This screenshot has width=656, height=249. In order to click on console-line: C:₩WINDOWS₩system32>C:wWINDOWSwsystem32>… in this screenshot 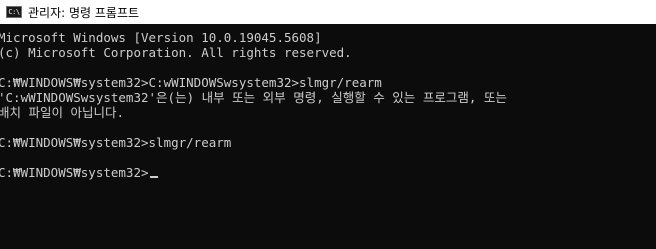, I will do `click(191, 82)`.